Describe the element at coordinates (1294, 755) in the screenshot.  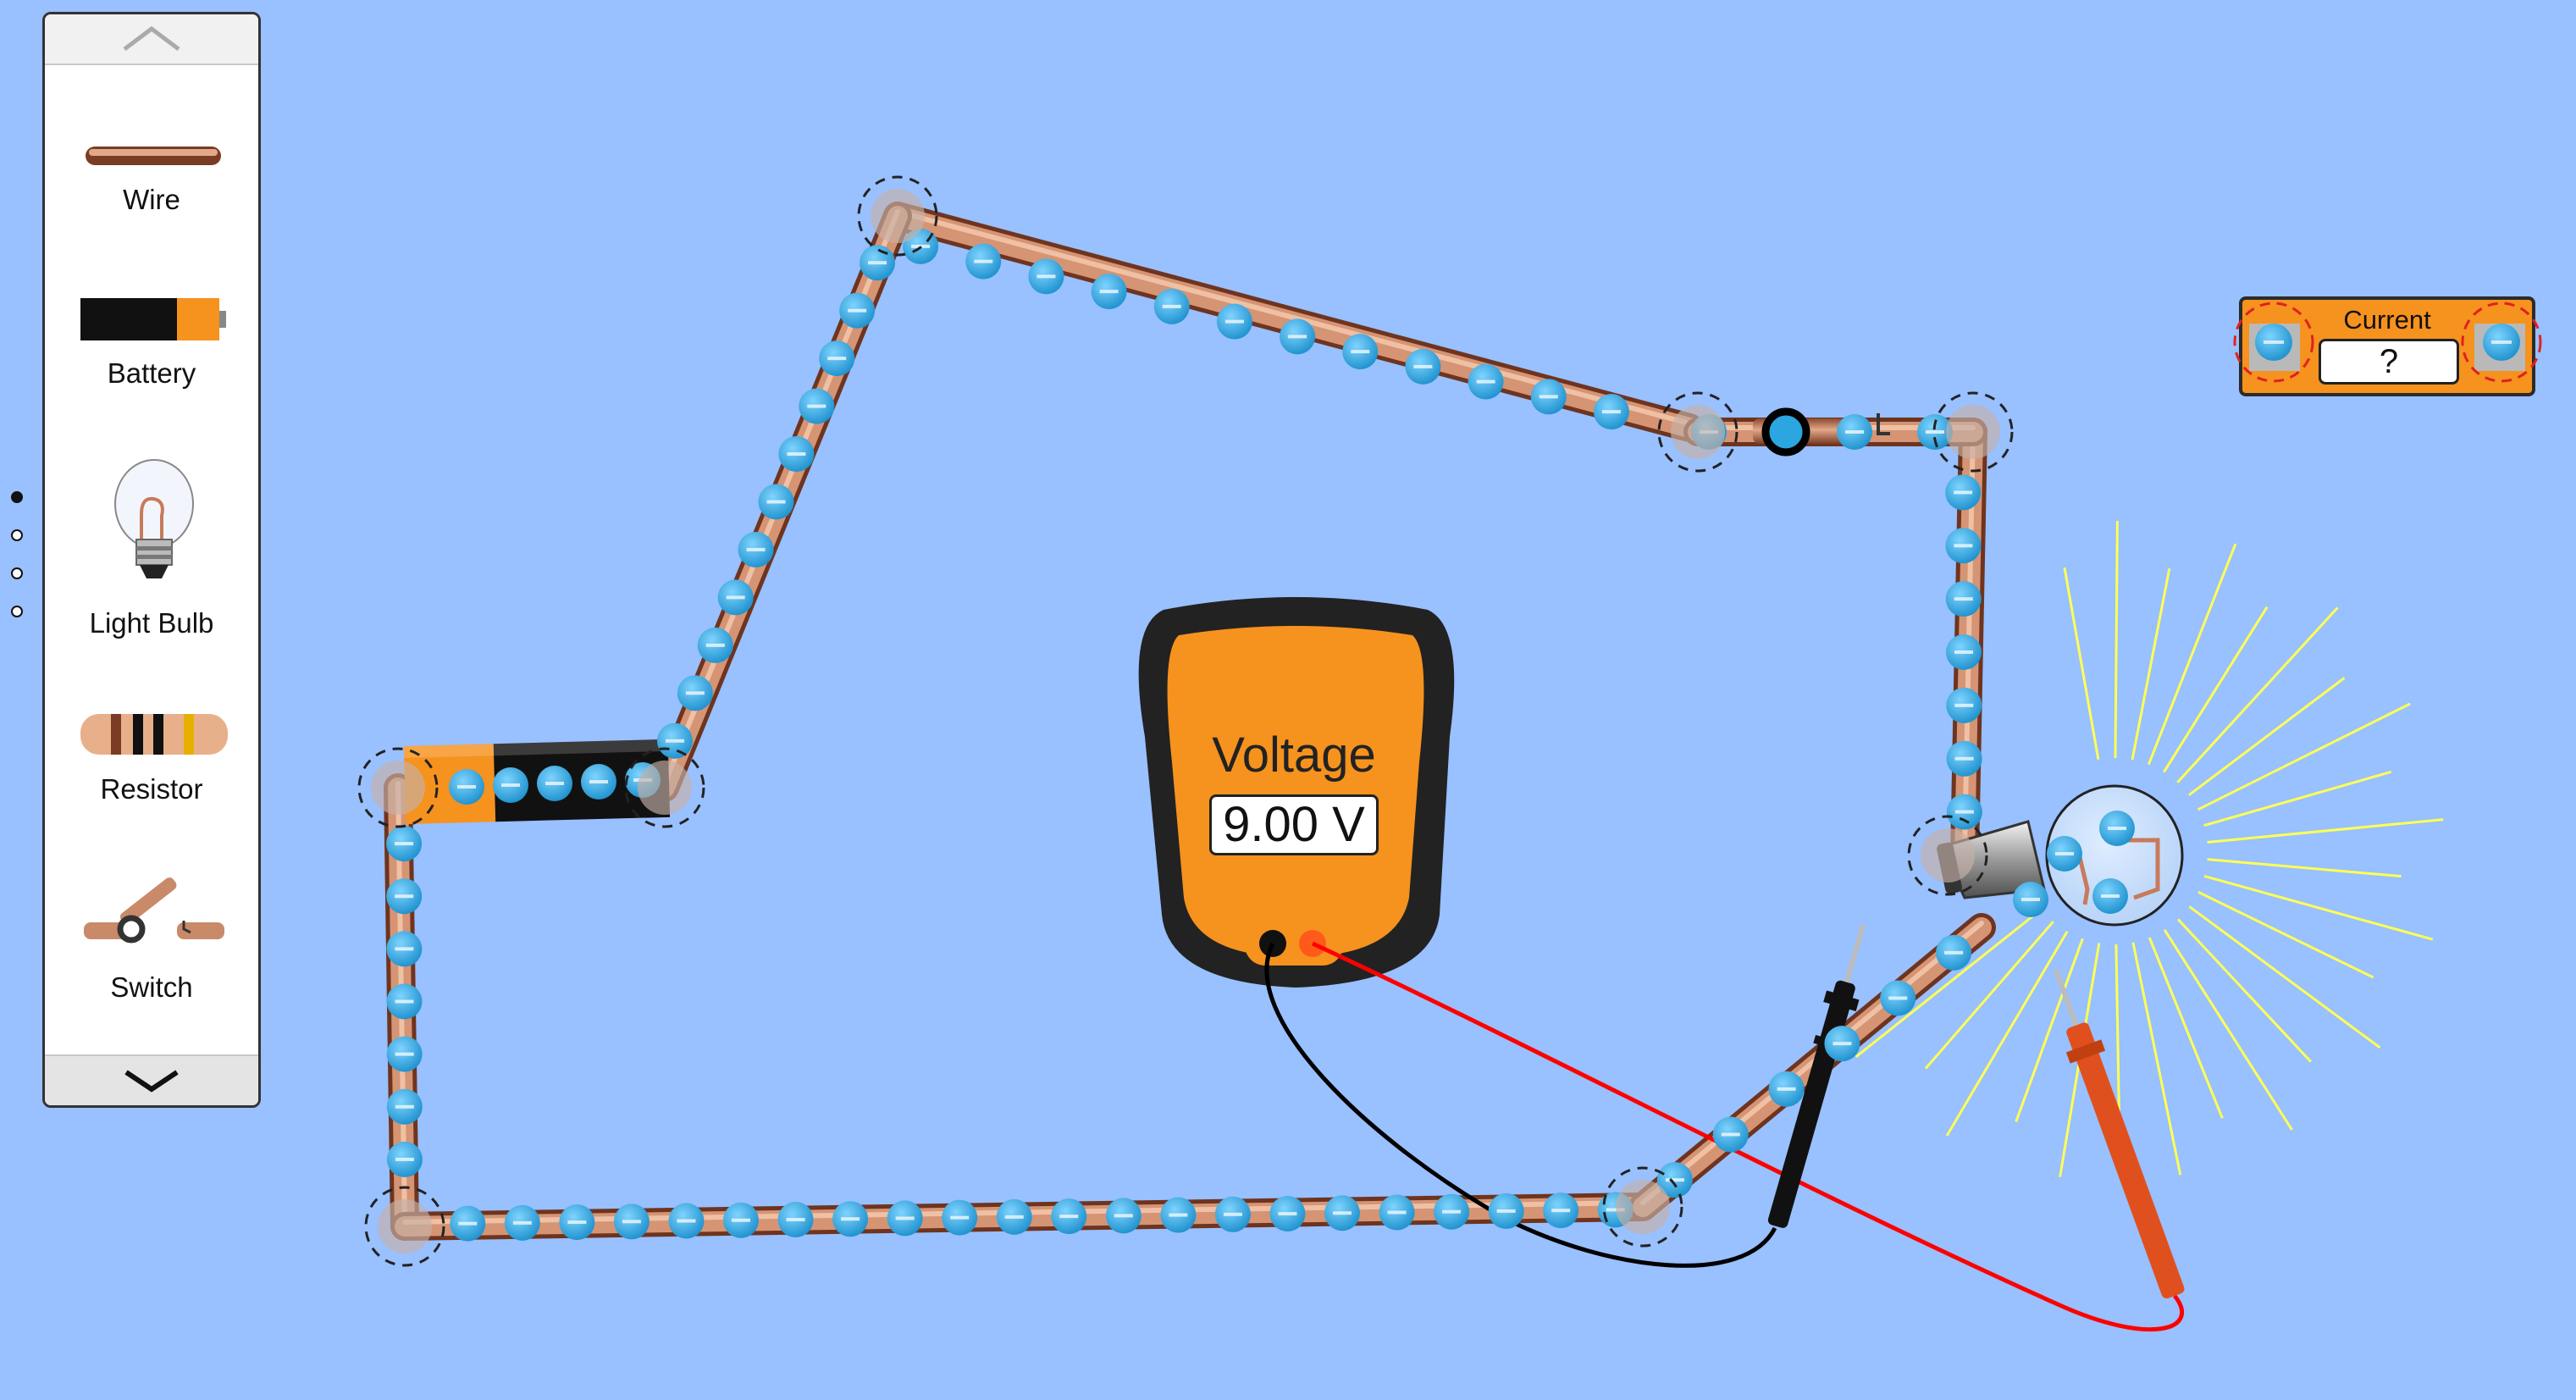
I see `voltmeter-label: Voltage` at that location.